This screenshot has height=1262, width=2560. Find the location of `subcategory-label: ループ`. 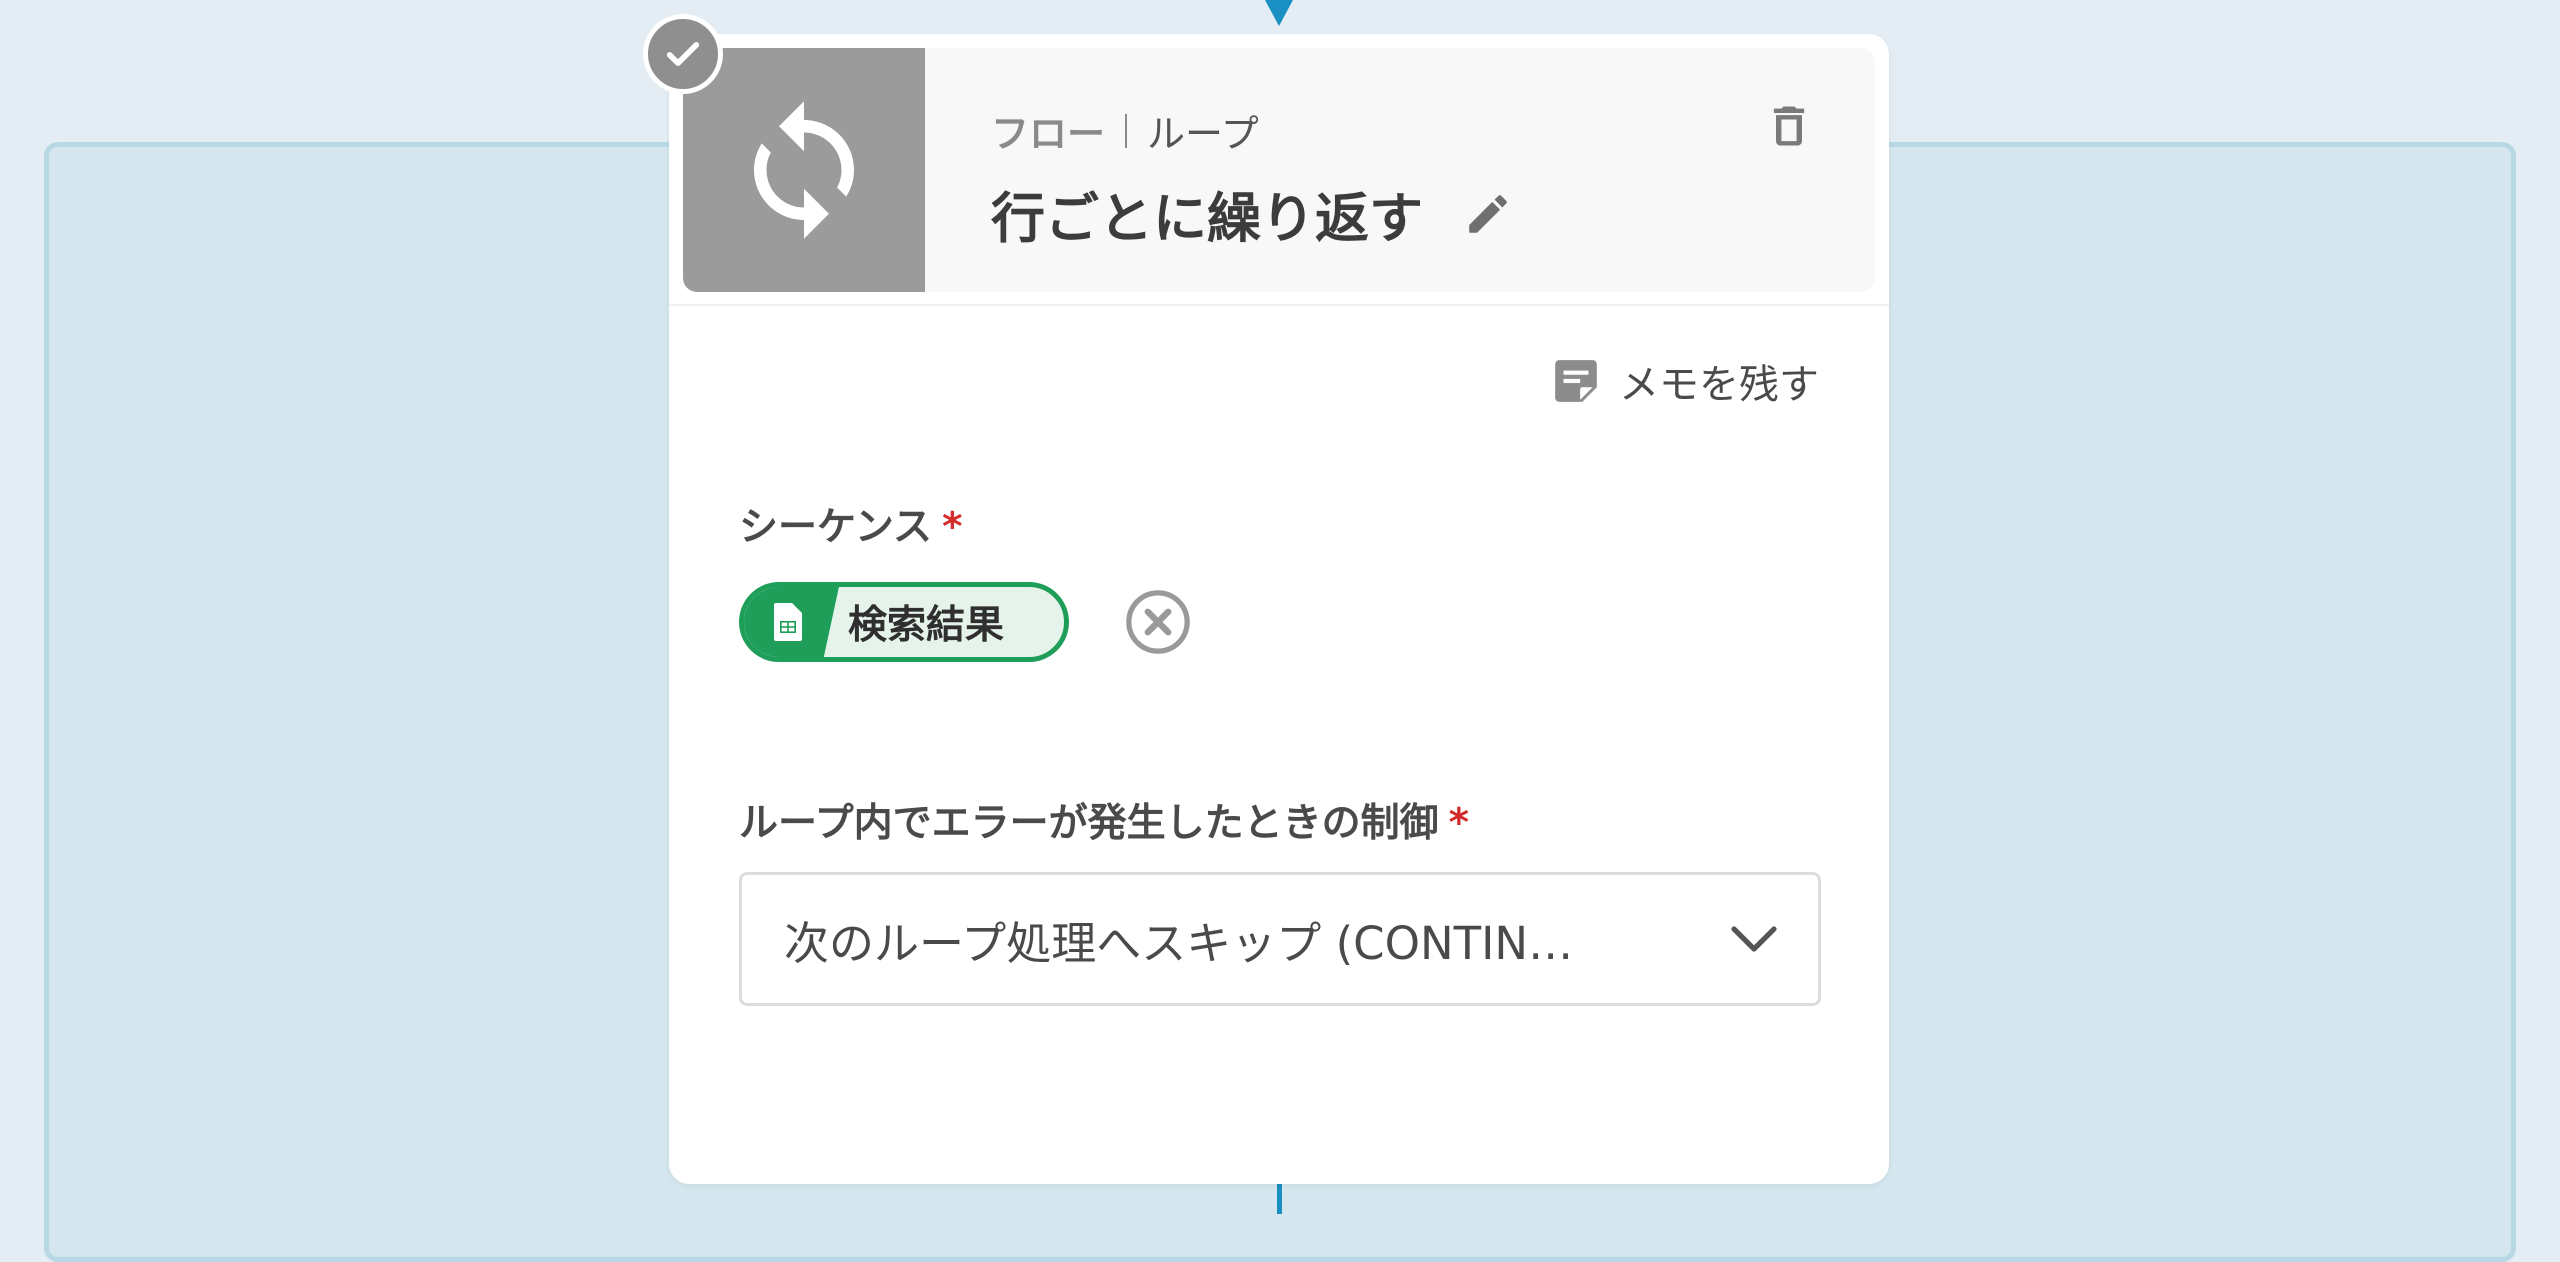

subcategory-label: ループ is located at coordinates (1203, 134).